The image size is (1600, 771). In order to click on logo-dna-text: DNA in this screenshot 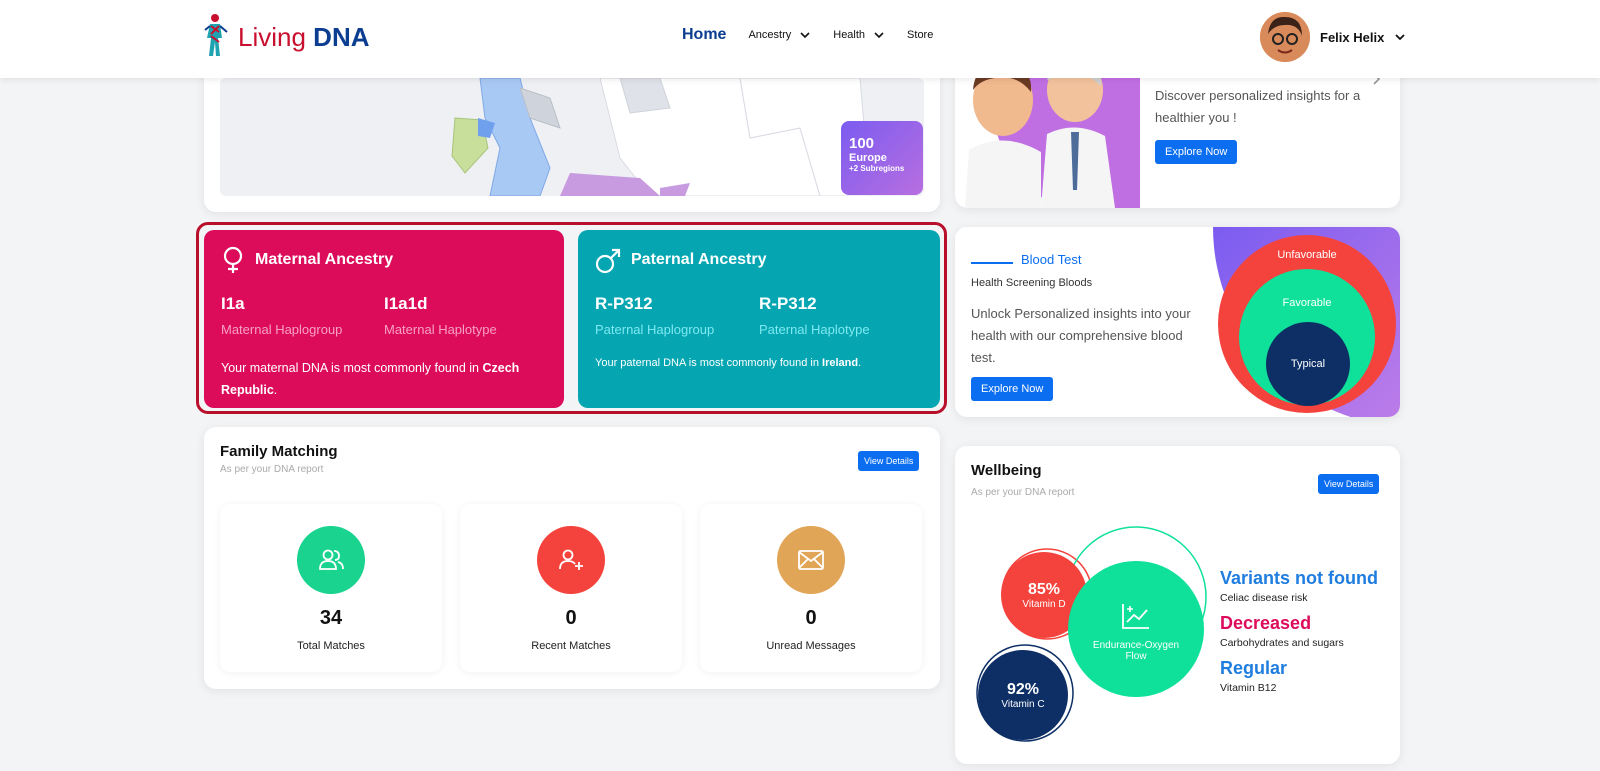, I will do `click(341, 36)`.